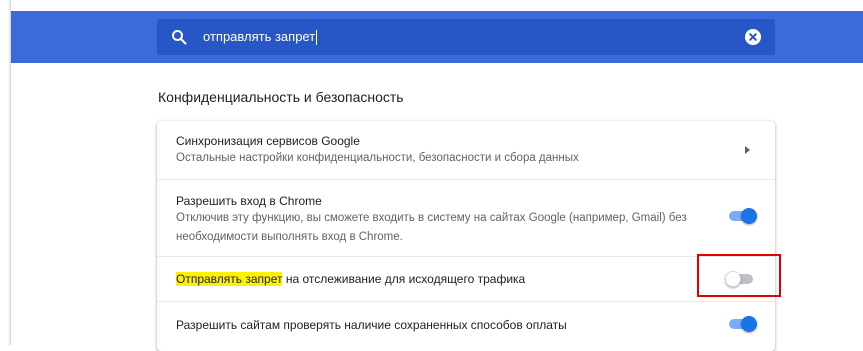 The image size is (863, 351). What do you see at coordinates (739, 275) in the screenshot?
I see `annotation-highlight-box` at bounding box center [739, 275].